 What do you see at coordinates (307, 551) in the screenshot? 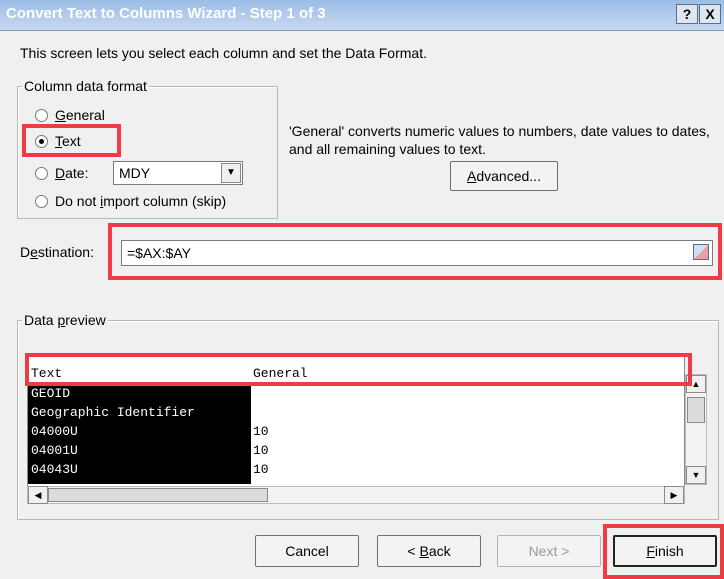
I see `cancel-button: Cancel` at bounding box center [307, 551].